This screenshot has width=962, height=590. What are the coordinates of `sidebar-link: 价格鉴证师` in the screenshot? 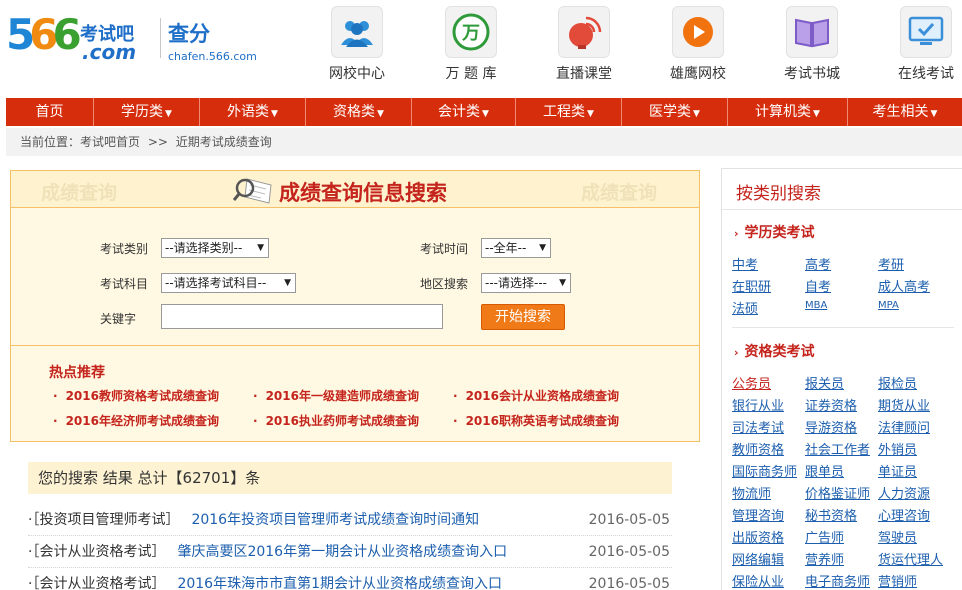 It's located at (837, 492).